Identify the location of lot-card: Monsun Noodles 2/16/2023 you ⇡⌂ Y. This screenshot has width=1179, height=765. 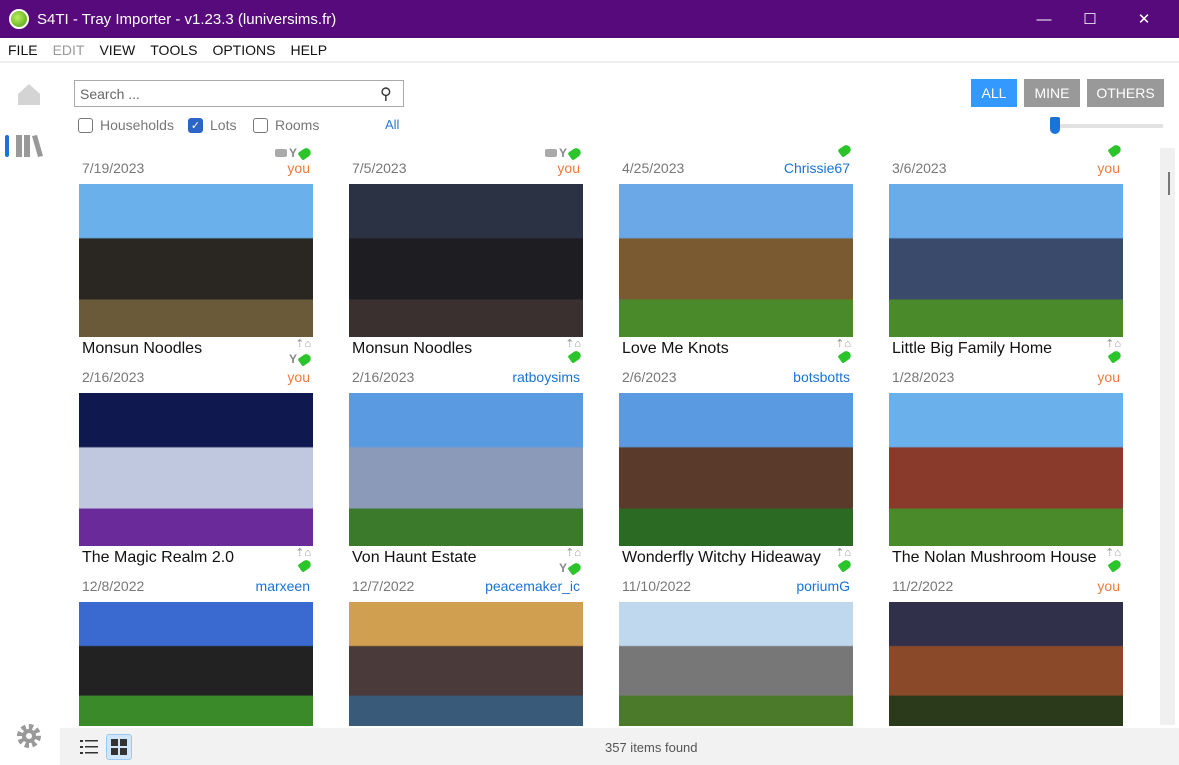
(196, 288).